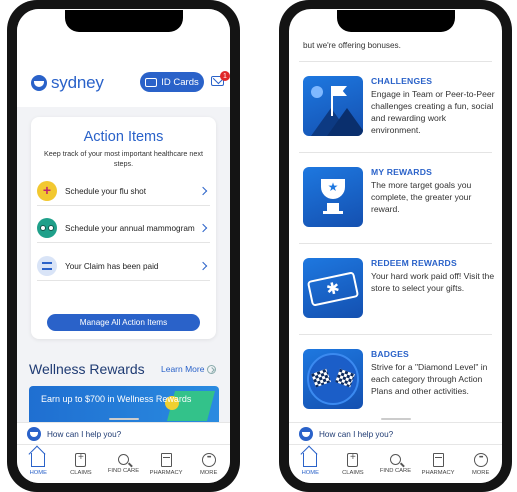 The width and height of the screenshot is (517, 492). What do you see at coordinates (183, 369) in the screenshot?
I see `learn-more-label: Learn More` at bounding box center [183, 369].